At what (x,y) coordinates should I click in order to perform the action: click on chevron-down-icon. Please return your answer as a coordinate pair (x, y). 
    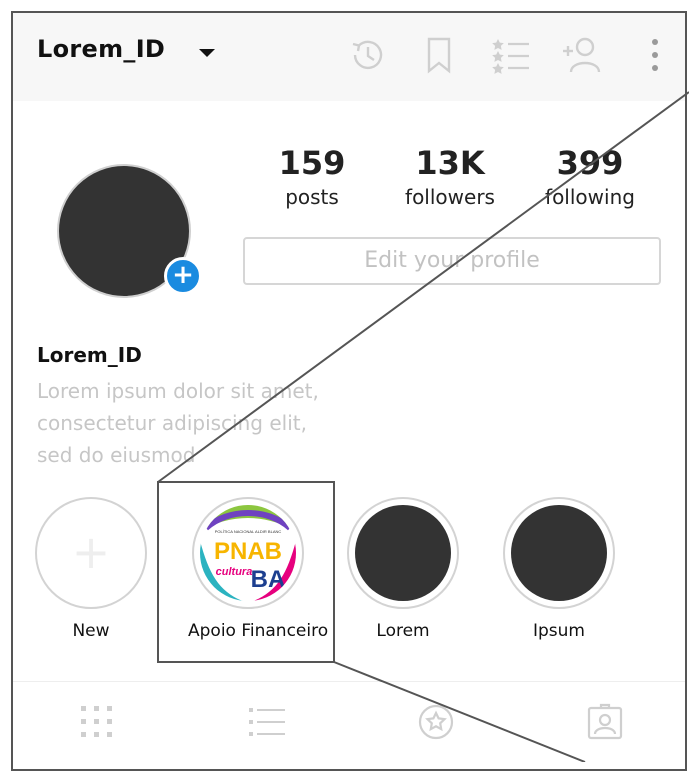
    Looking at the image, I should click on (207, 53).